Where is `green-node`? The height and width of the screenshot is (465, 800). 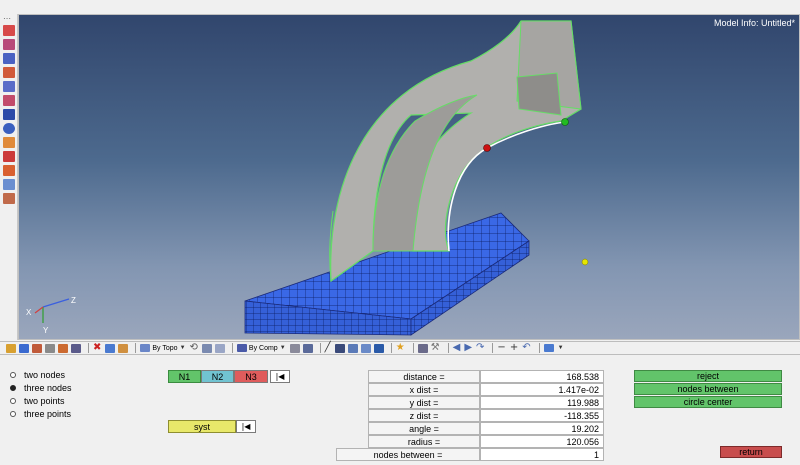
green-node is located at coordinates (565, 122).